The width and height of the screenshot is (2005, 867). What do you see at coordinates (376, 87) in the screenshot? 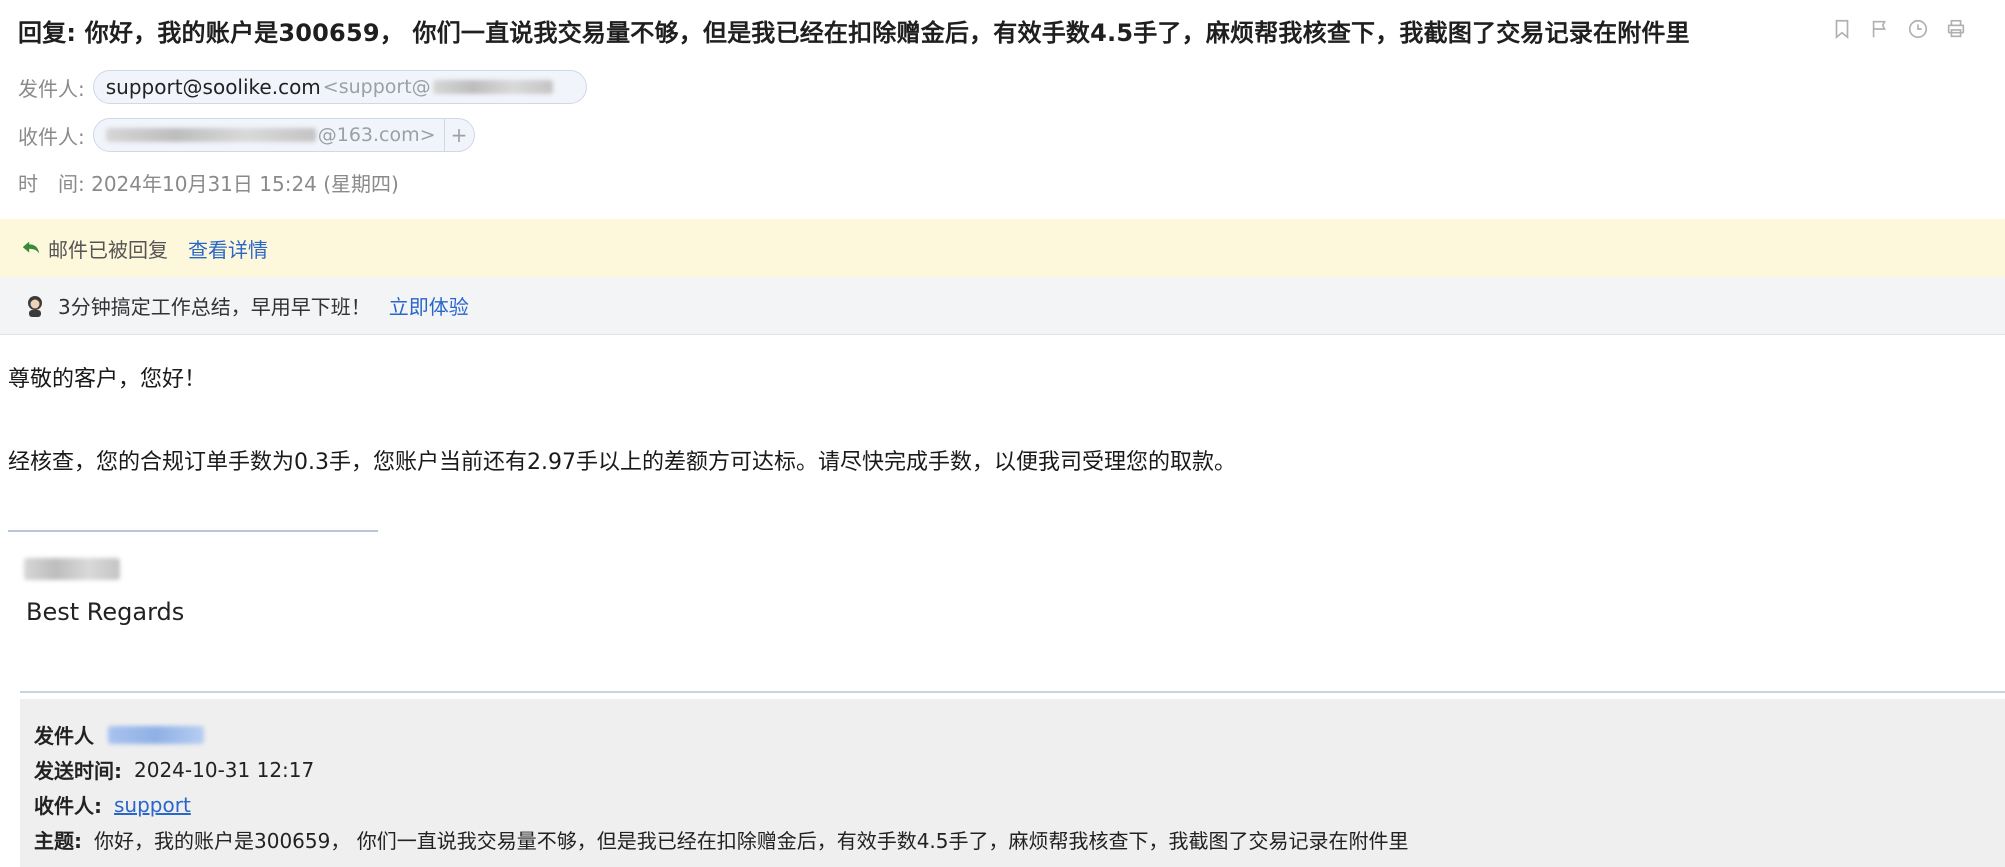
I see `from-sender-address: <support@` at bounding box center [376, 87].